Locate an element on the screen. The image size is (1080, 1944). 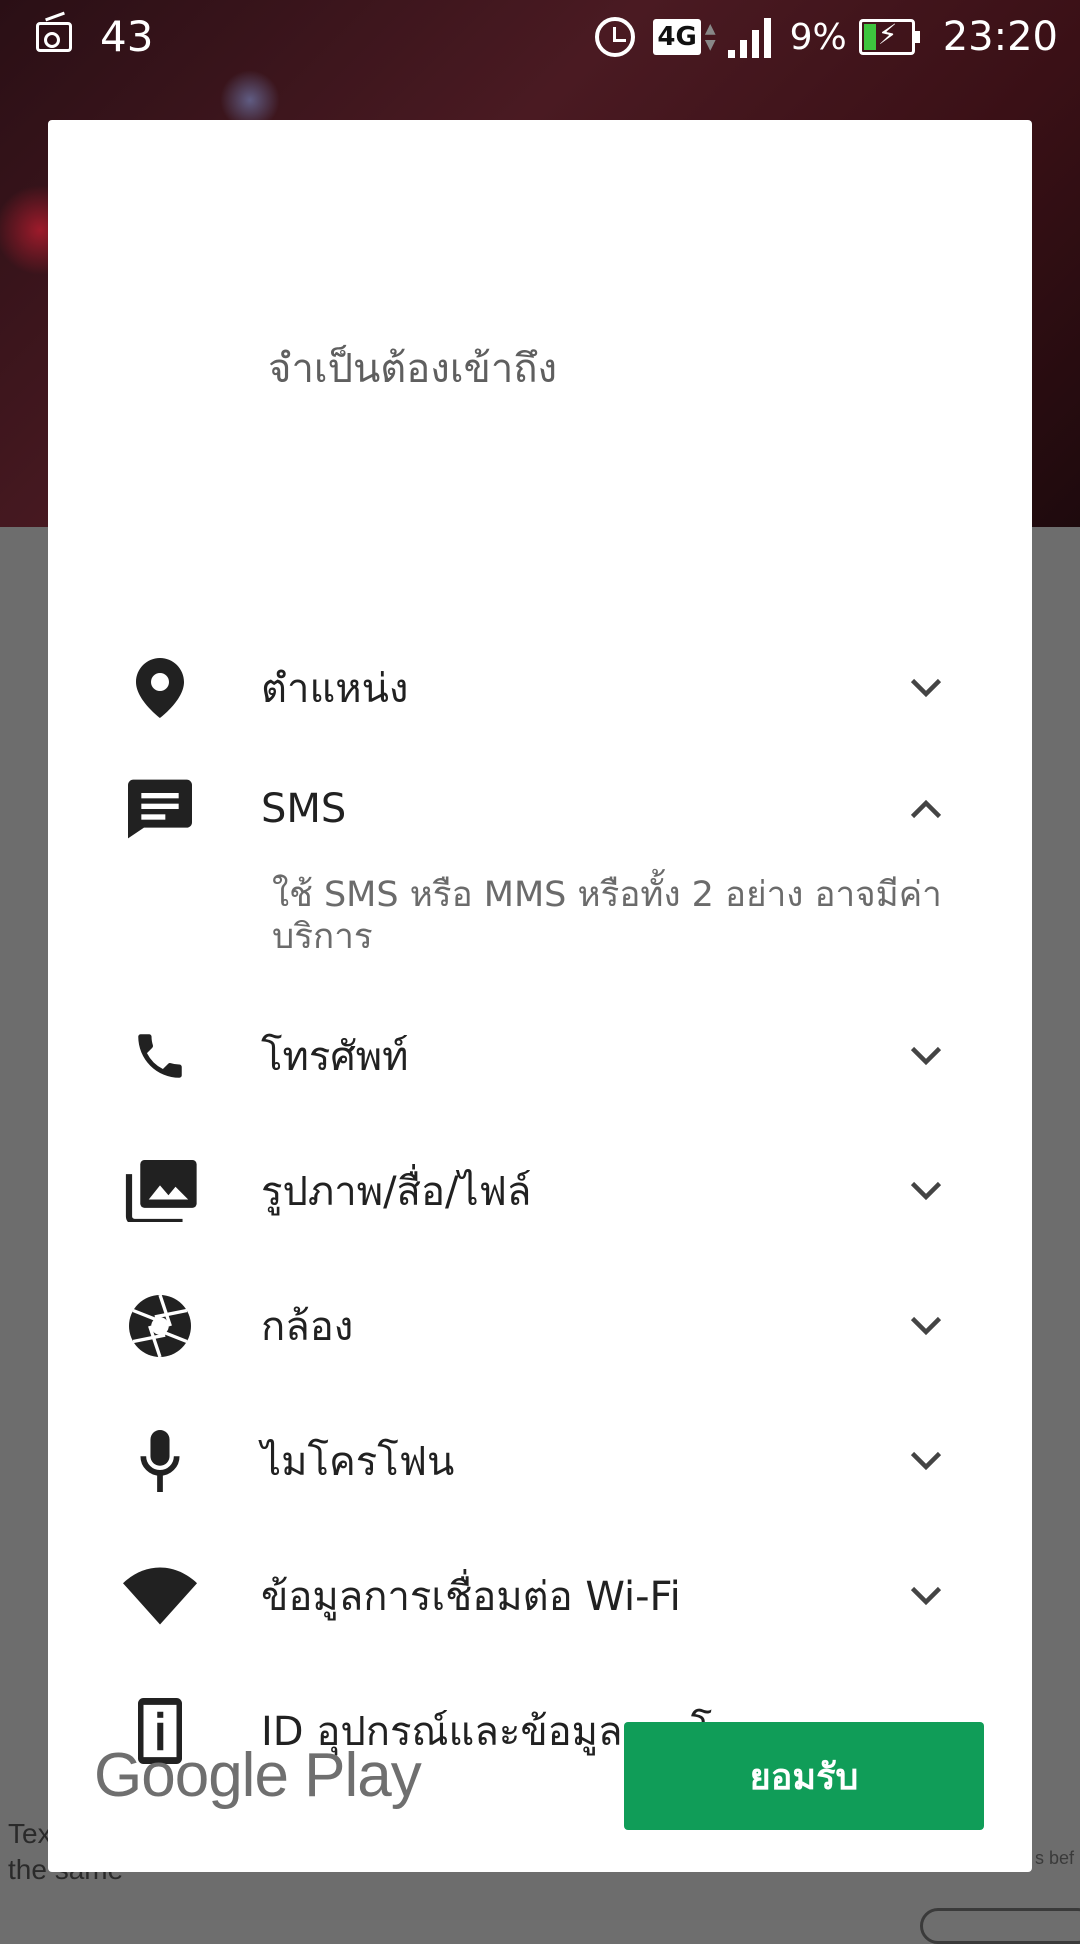
photo-library-icon is located at coordinates (160, 1191).